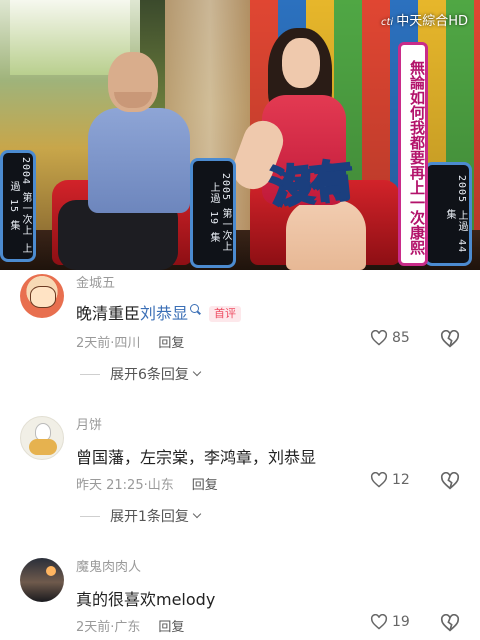 This screenshot has width=480, height=640. Describe the element at coordinates (133, 82) in the screenshot. I see `man-head` at that location.